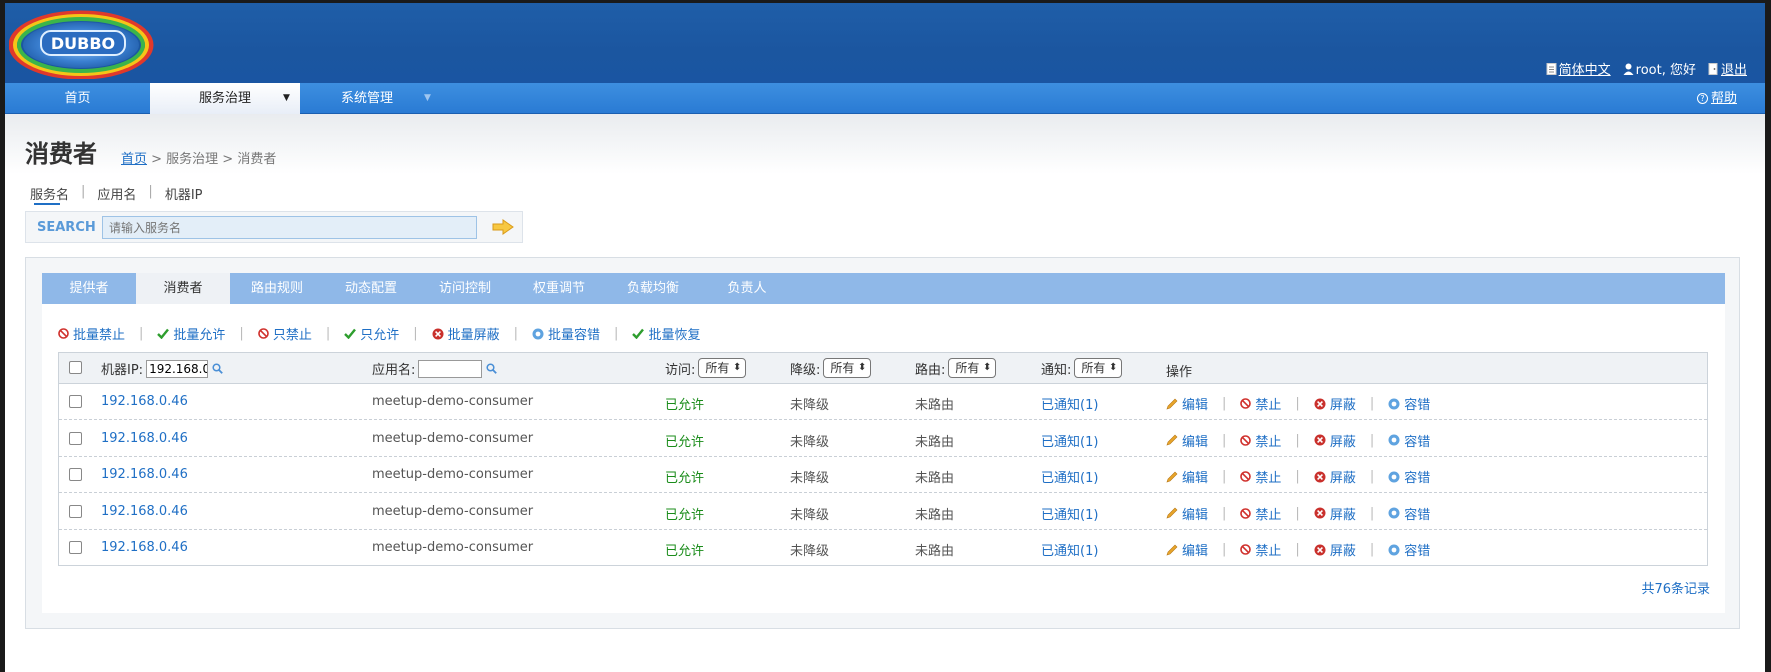  Describe the element at coordinates (450, 368) in the screenshot. I see `app-filter-input` at that location.